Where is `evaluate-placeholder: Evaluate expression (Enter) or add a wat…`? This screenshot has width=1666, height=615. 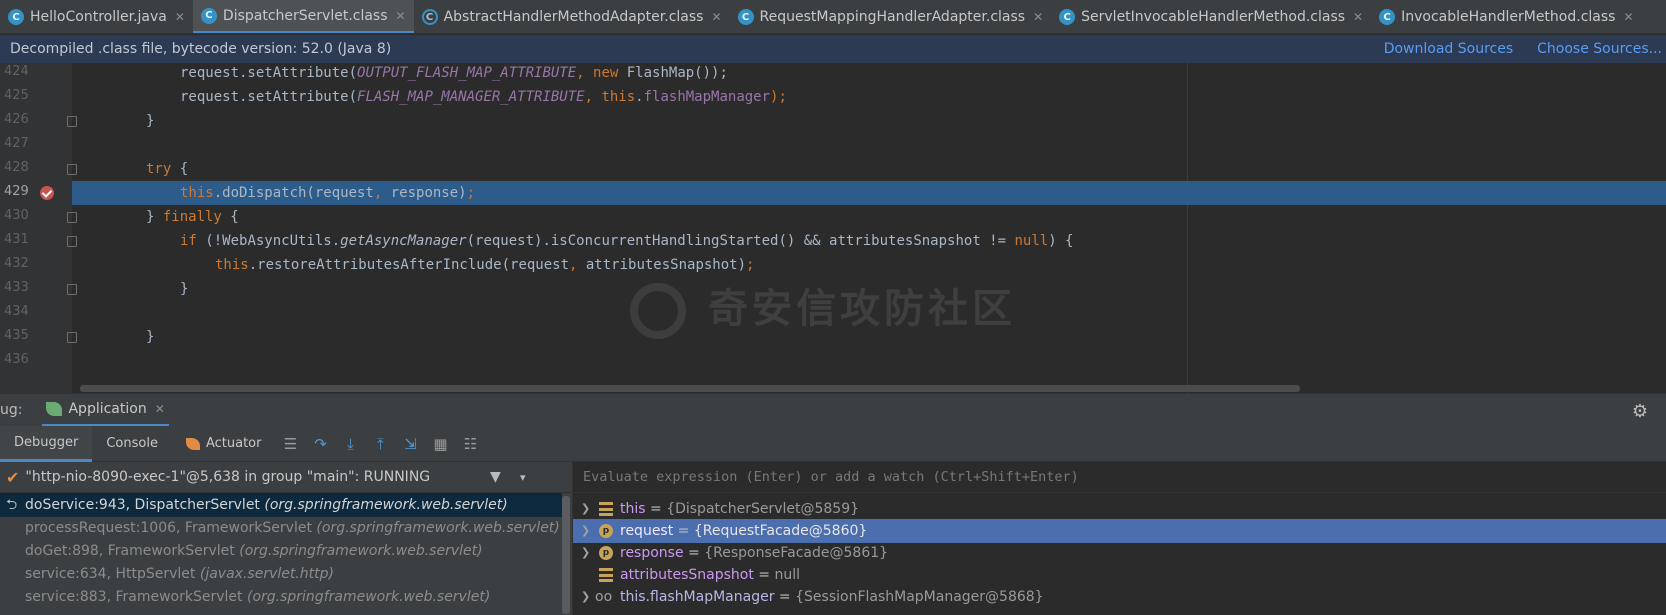
evaluate-placeholder: Evaluate expression (Enter) or add a wat… is located at coordinates (831, 477).